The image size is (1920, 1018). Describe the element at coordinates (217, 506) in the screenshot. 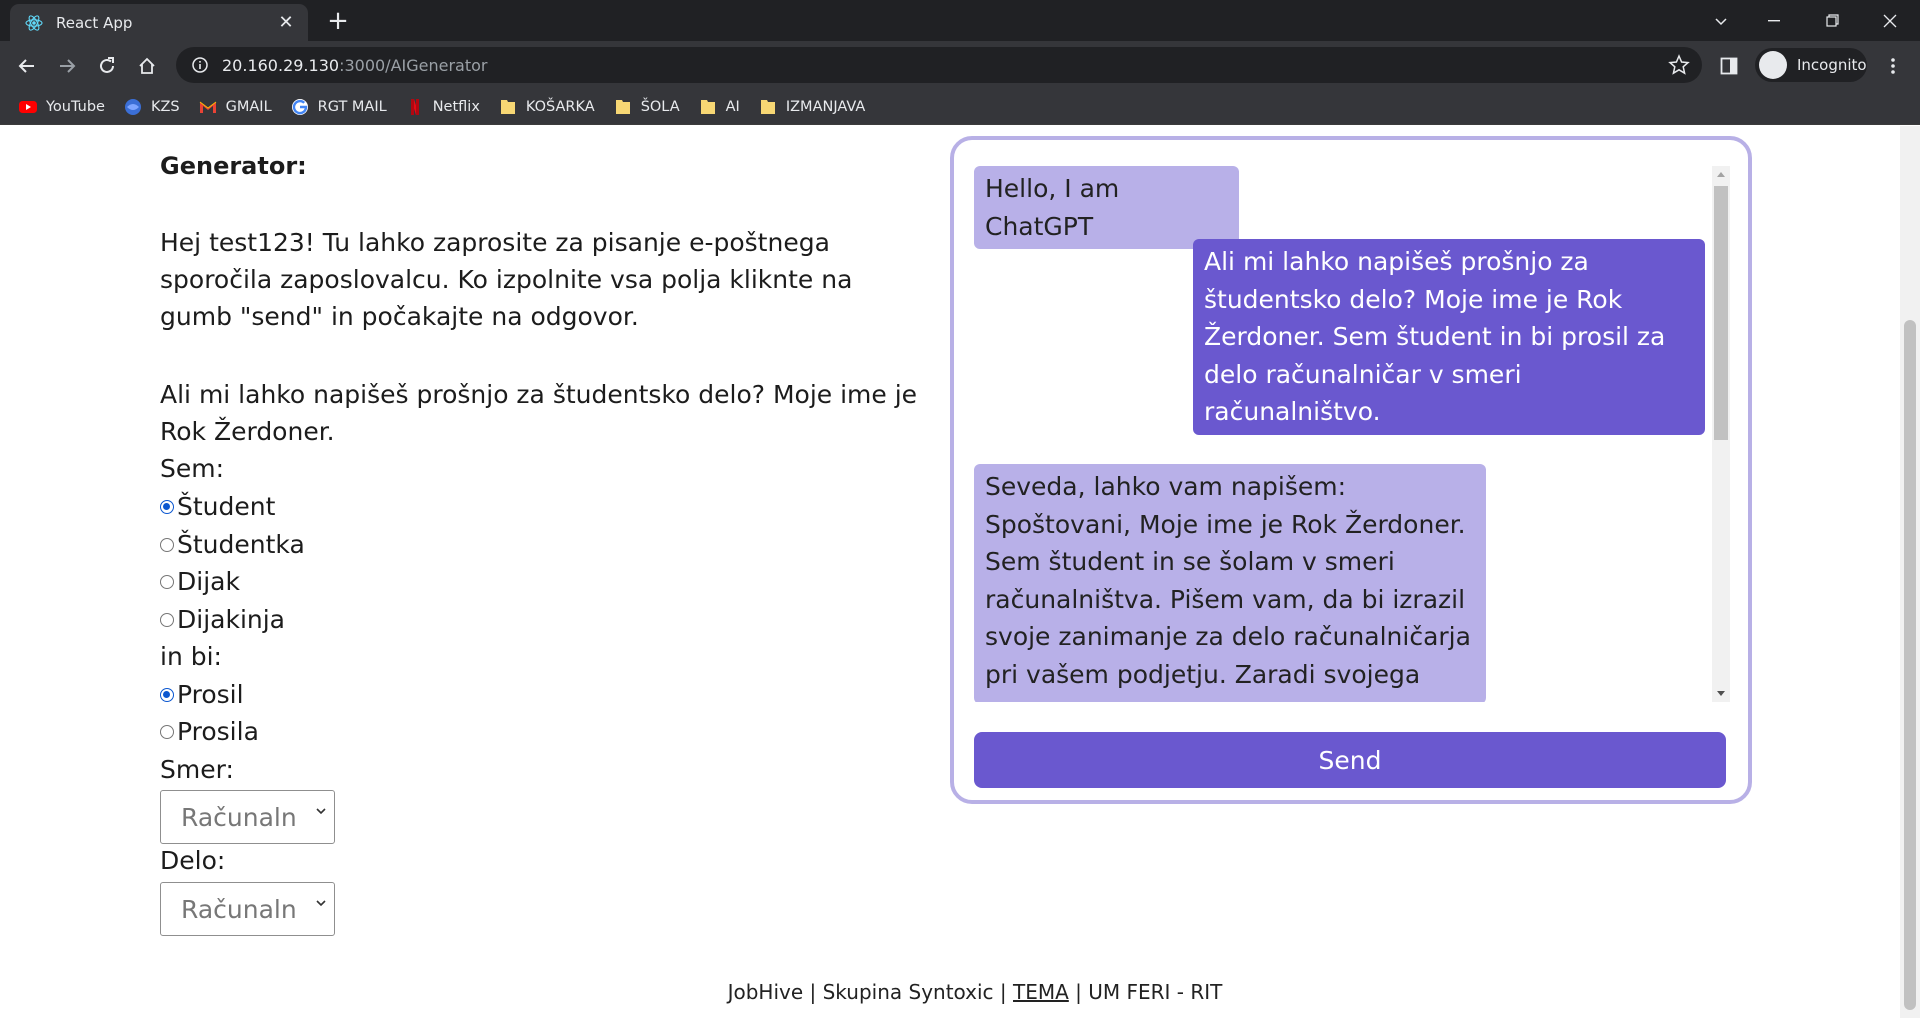

I see `radio-student: Študent` at that location.